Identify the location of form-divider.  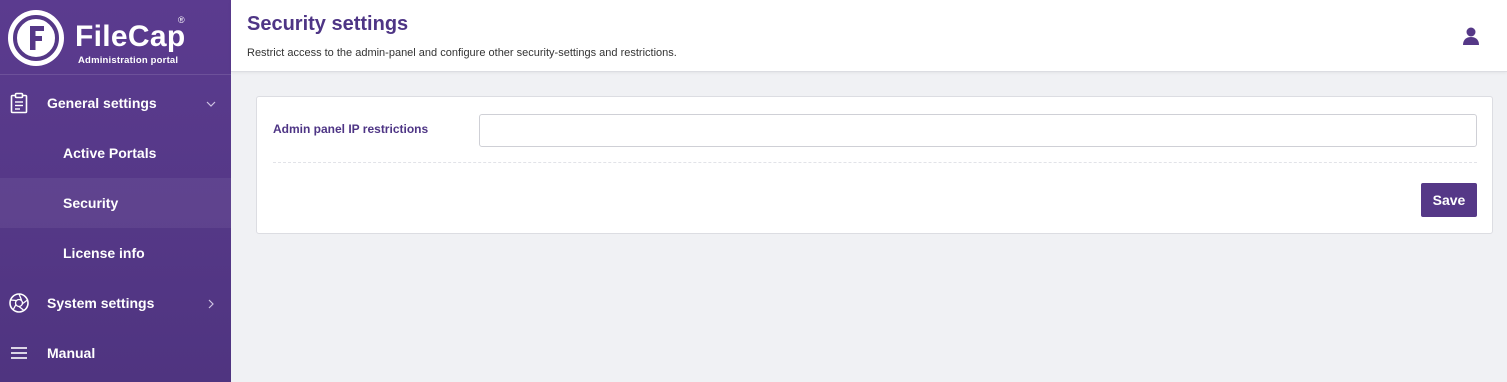
(875, 162).